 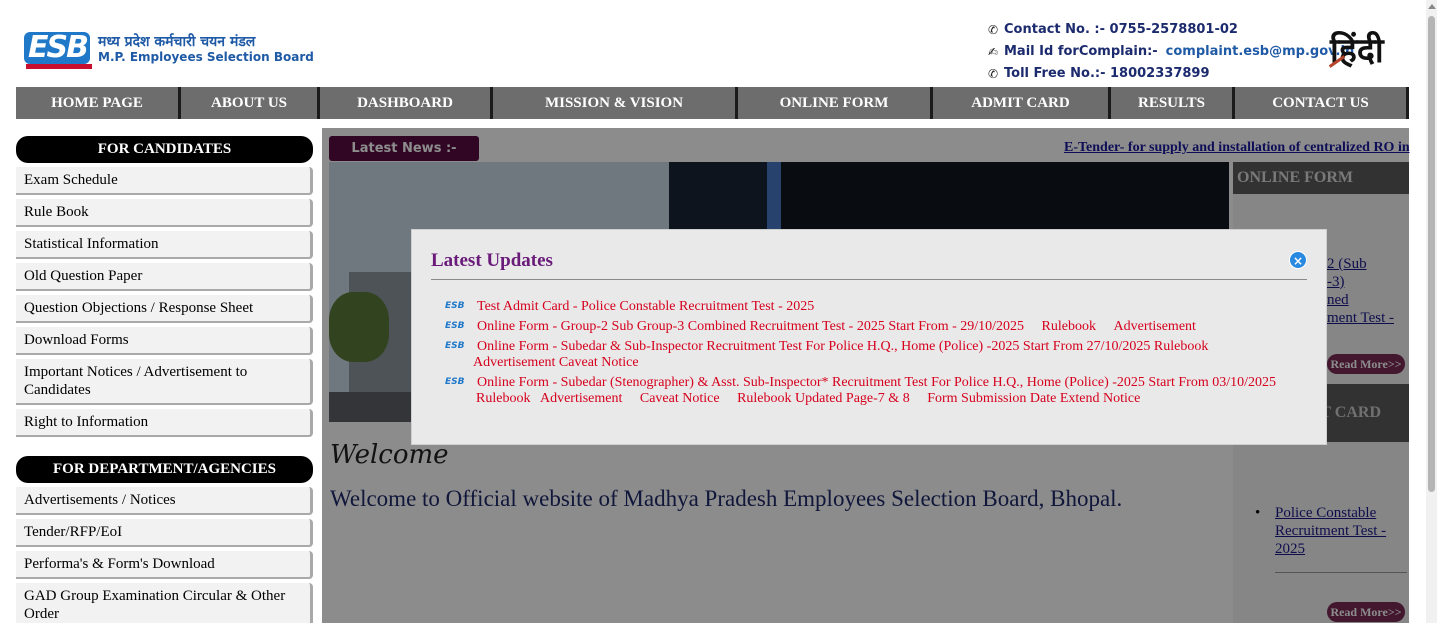 What do you see at coordinates (164, 501) in the screenshot?
I see `sidebar-item-advertisements-notices: Advertisements / Notices` at bounding box center [164, 501].